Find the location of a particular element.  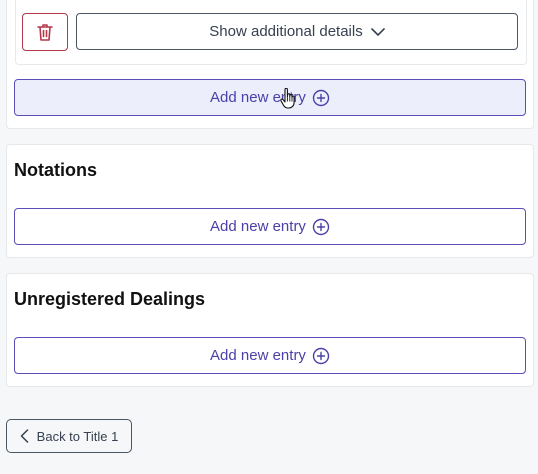

back-button: Back to Title 1 is located at coordinates (69, 436).